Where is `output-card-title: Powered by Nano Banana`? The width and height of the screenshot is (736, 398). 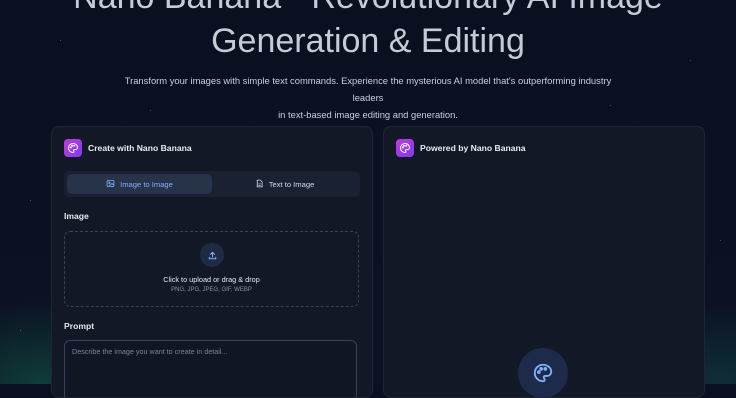 output-card-title: Powered by Nano Banana is located at coordinates (473, 148).